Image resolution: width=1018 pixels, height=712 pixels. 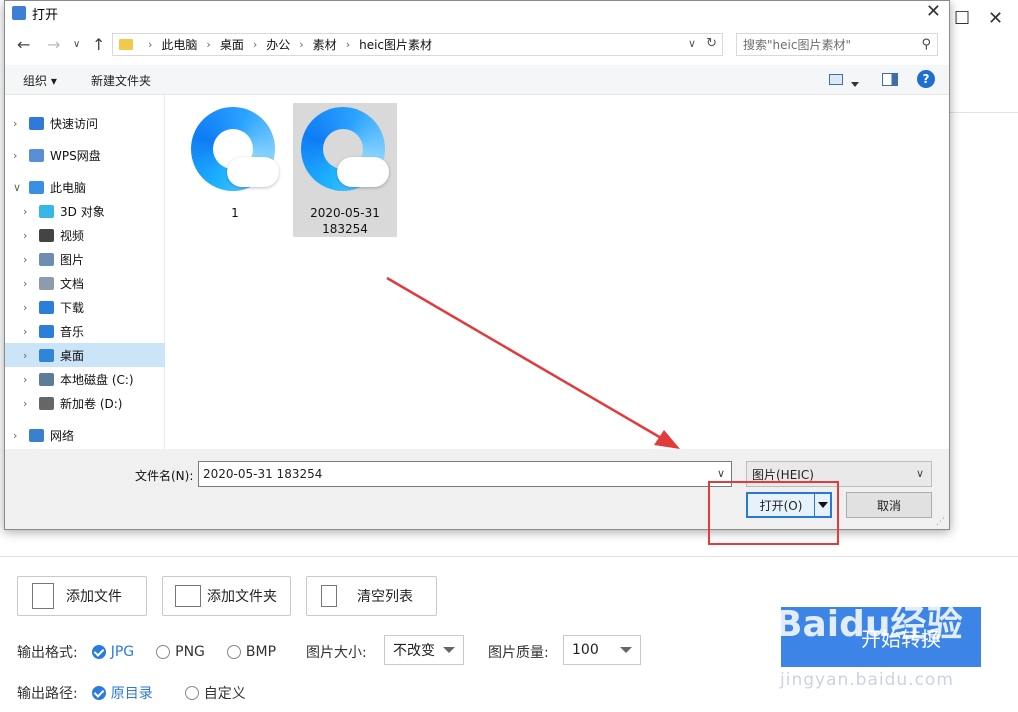 I want to click on annotation-arrow, so click(x=533, y=362).